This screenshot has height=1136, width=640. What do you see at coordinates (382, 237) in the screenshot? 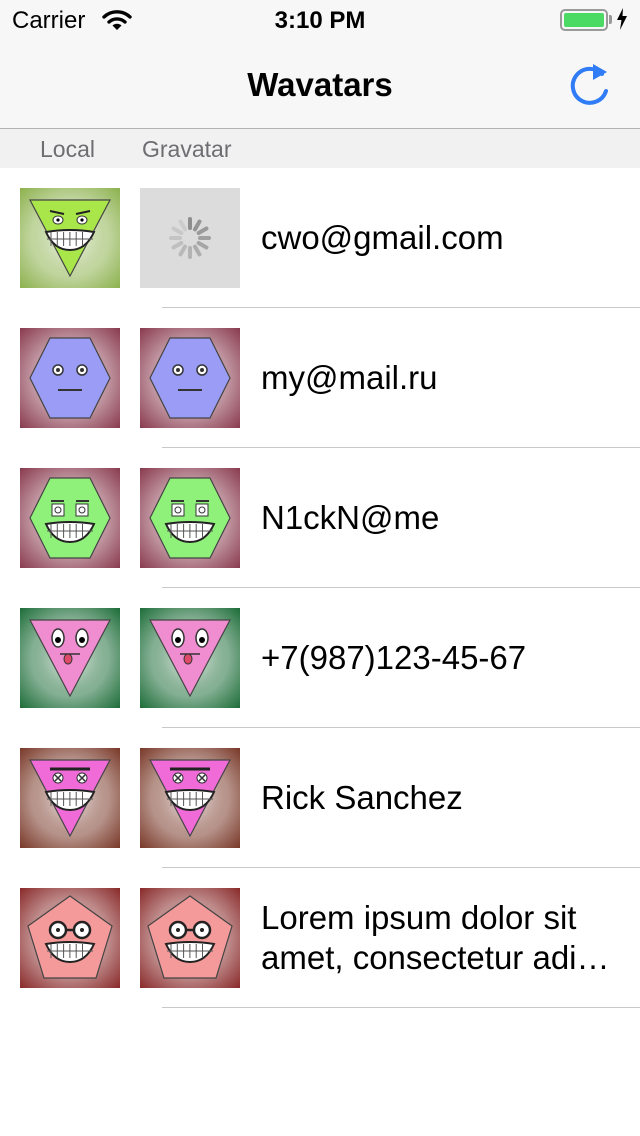
I see `row-label: cwo@gmail.com` at bounding box center [382, 237].